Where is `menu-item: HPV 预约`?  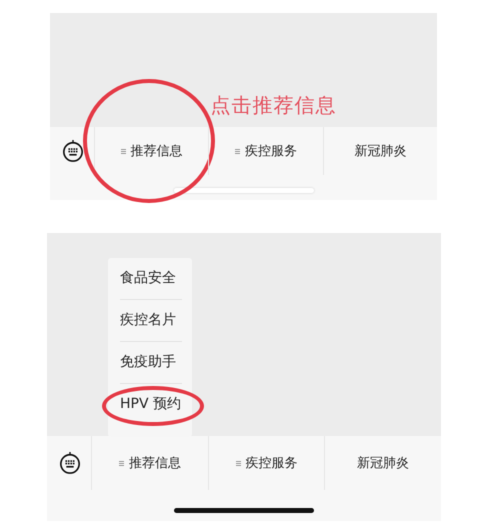 menu-item: HPV 预约 is located at coordinates (151, 404).